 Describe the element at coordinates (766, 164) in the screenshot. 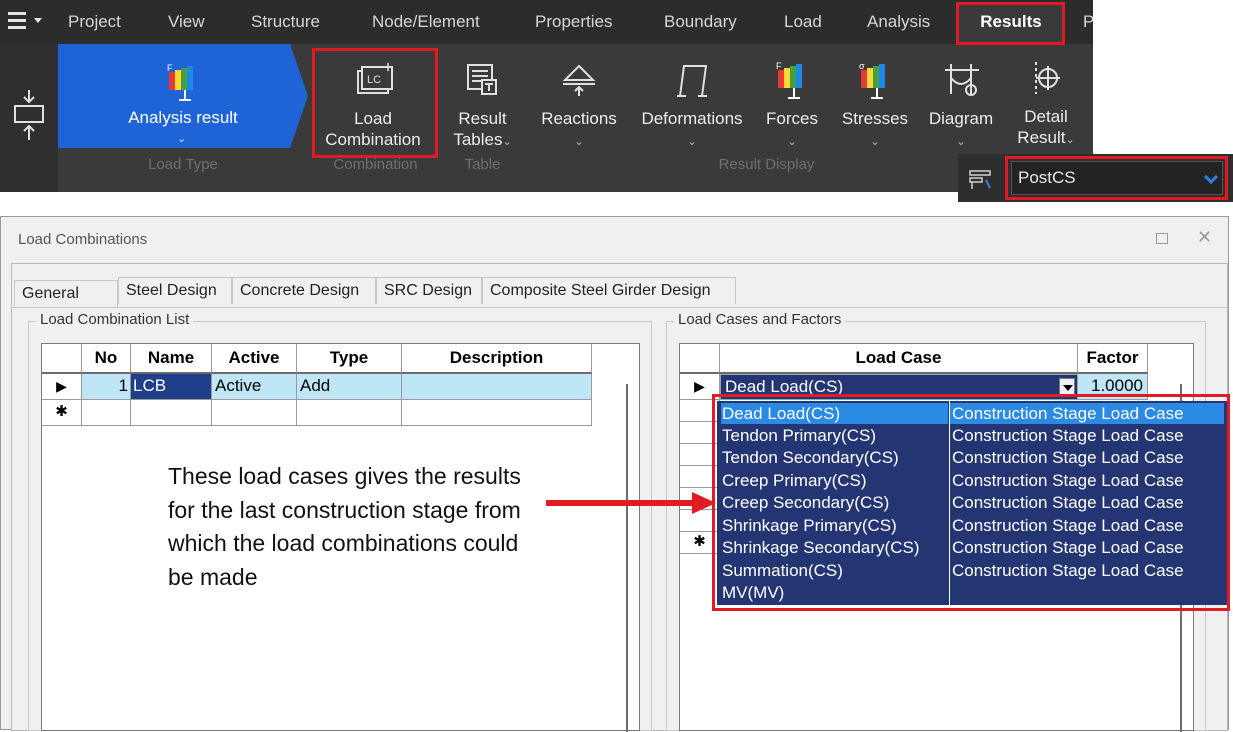

I see `group-result-display: Result Display` at that location.